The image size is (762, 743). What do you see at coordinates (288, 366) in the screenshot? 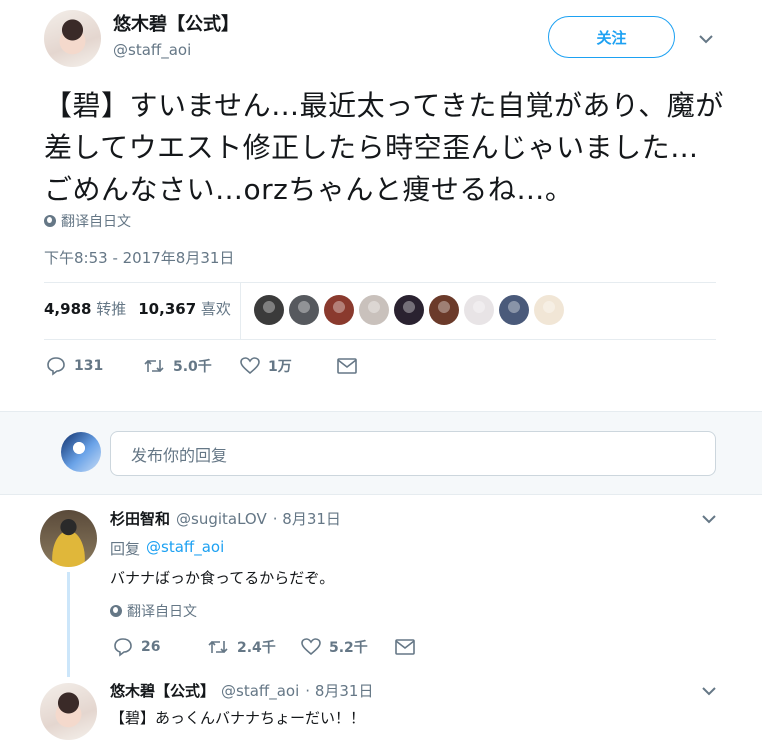
I see `like-action: 1万` at bounding box center [288, 366].